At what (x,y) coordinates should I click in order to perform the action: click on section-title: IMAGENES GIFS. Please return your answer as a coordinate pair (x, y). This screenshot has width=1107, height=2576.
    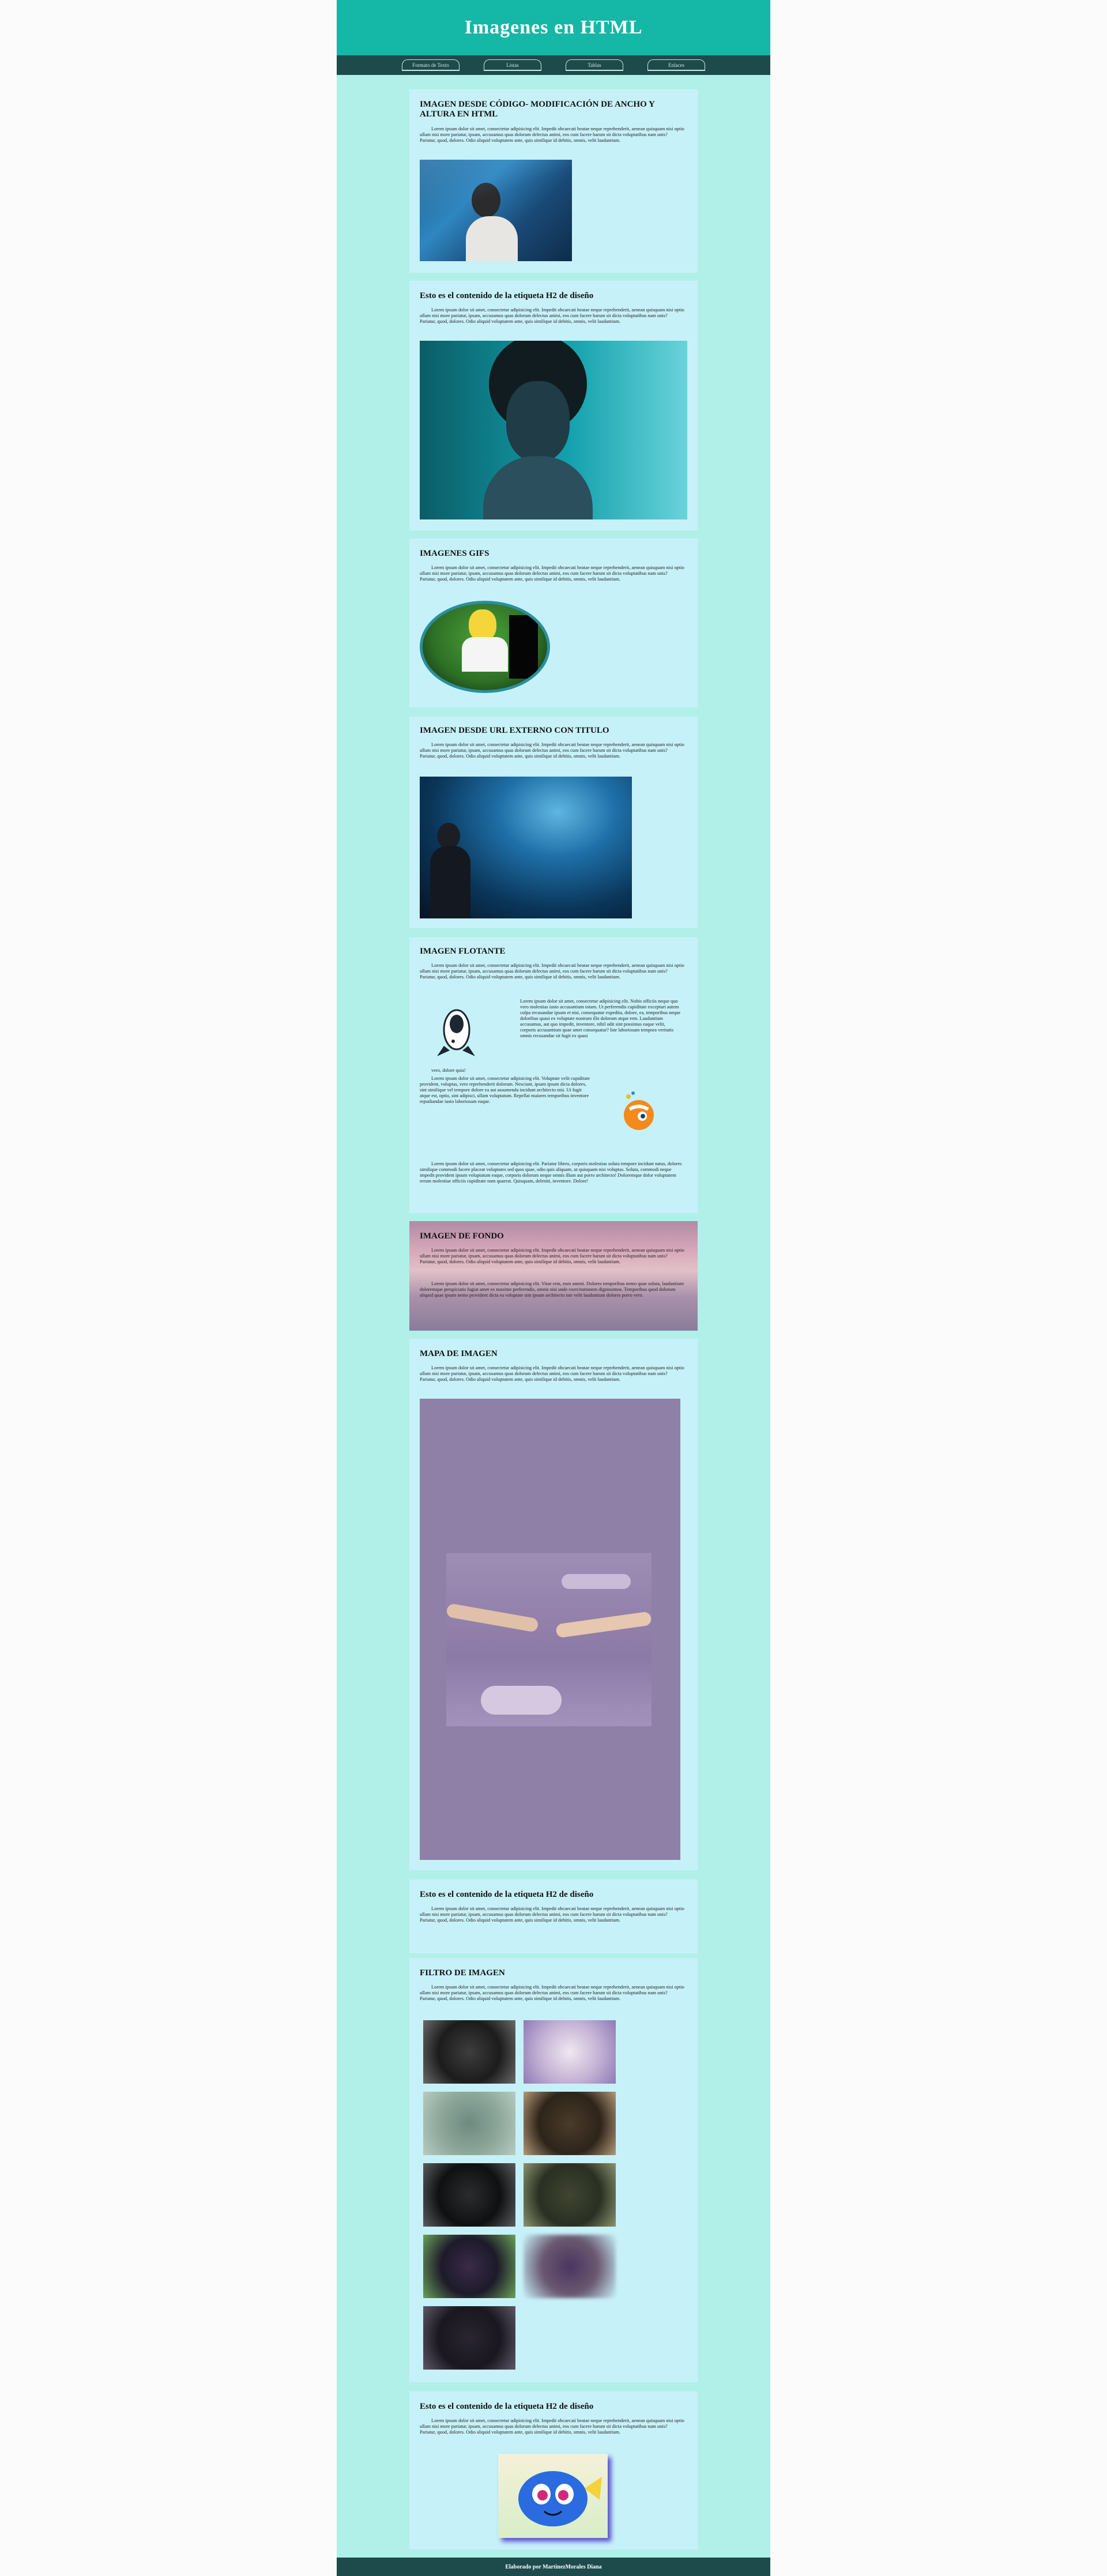
    Looking at the image, I should click on (455, 553).